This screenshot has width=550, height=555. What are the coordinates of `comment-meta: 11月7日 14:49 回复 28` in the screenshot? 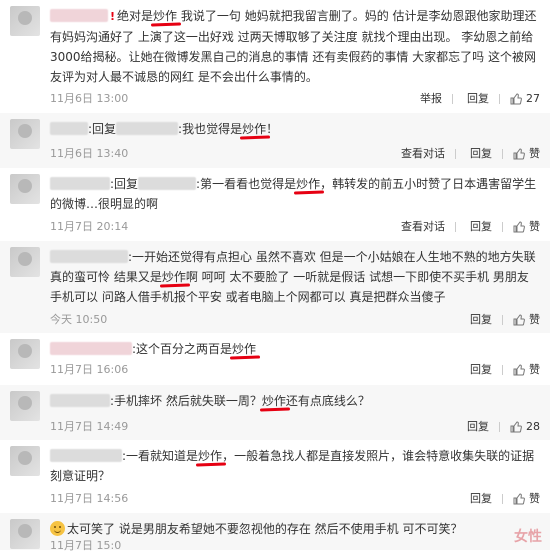 It's located at (295, 427).